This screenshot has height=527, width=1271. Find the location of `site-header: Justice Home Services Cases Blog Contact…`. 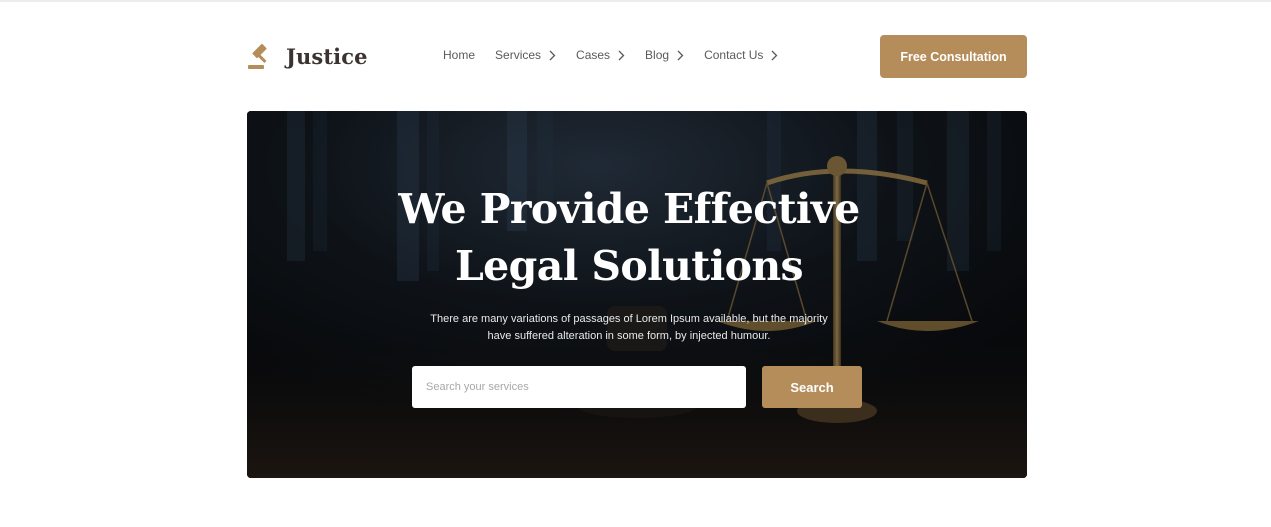

site-header: Justice Home Services Cases Blog Contact… is located at coordinates (637, 56).